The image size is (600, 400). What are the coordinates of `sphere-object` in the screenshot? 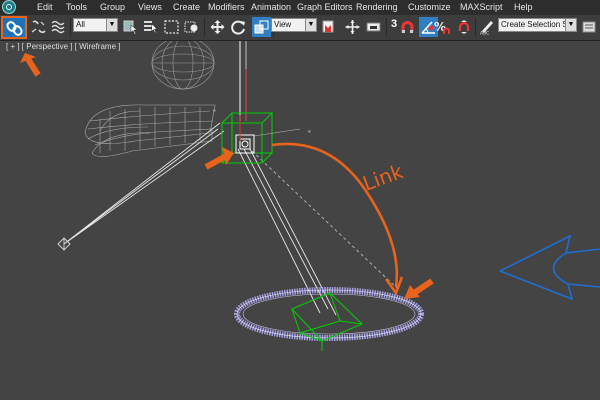 It's located at (183, 65).